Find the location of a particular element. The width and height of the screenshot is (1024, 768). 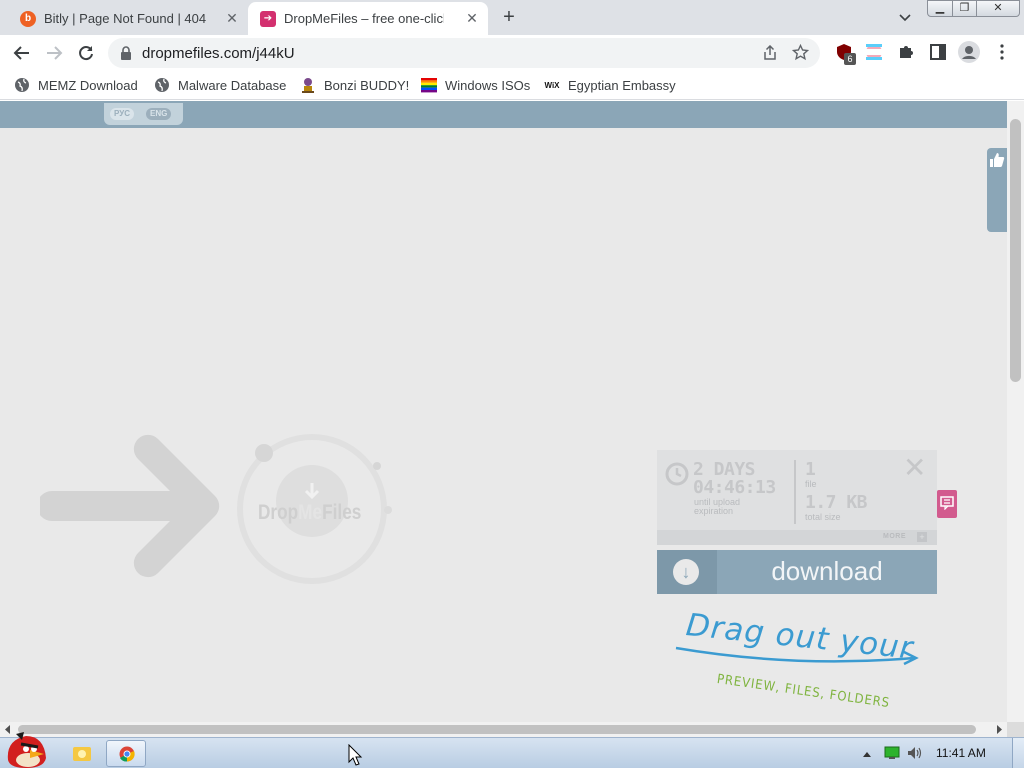

browser-toolbar: dropmefiles.com/j44kU is located at coordinates (512, 52).